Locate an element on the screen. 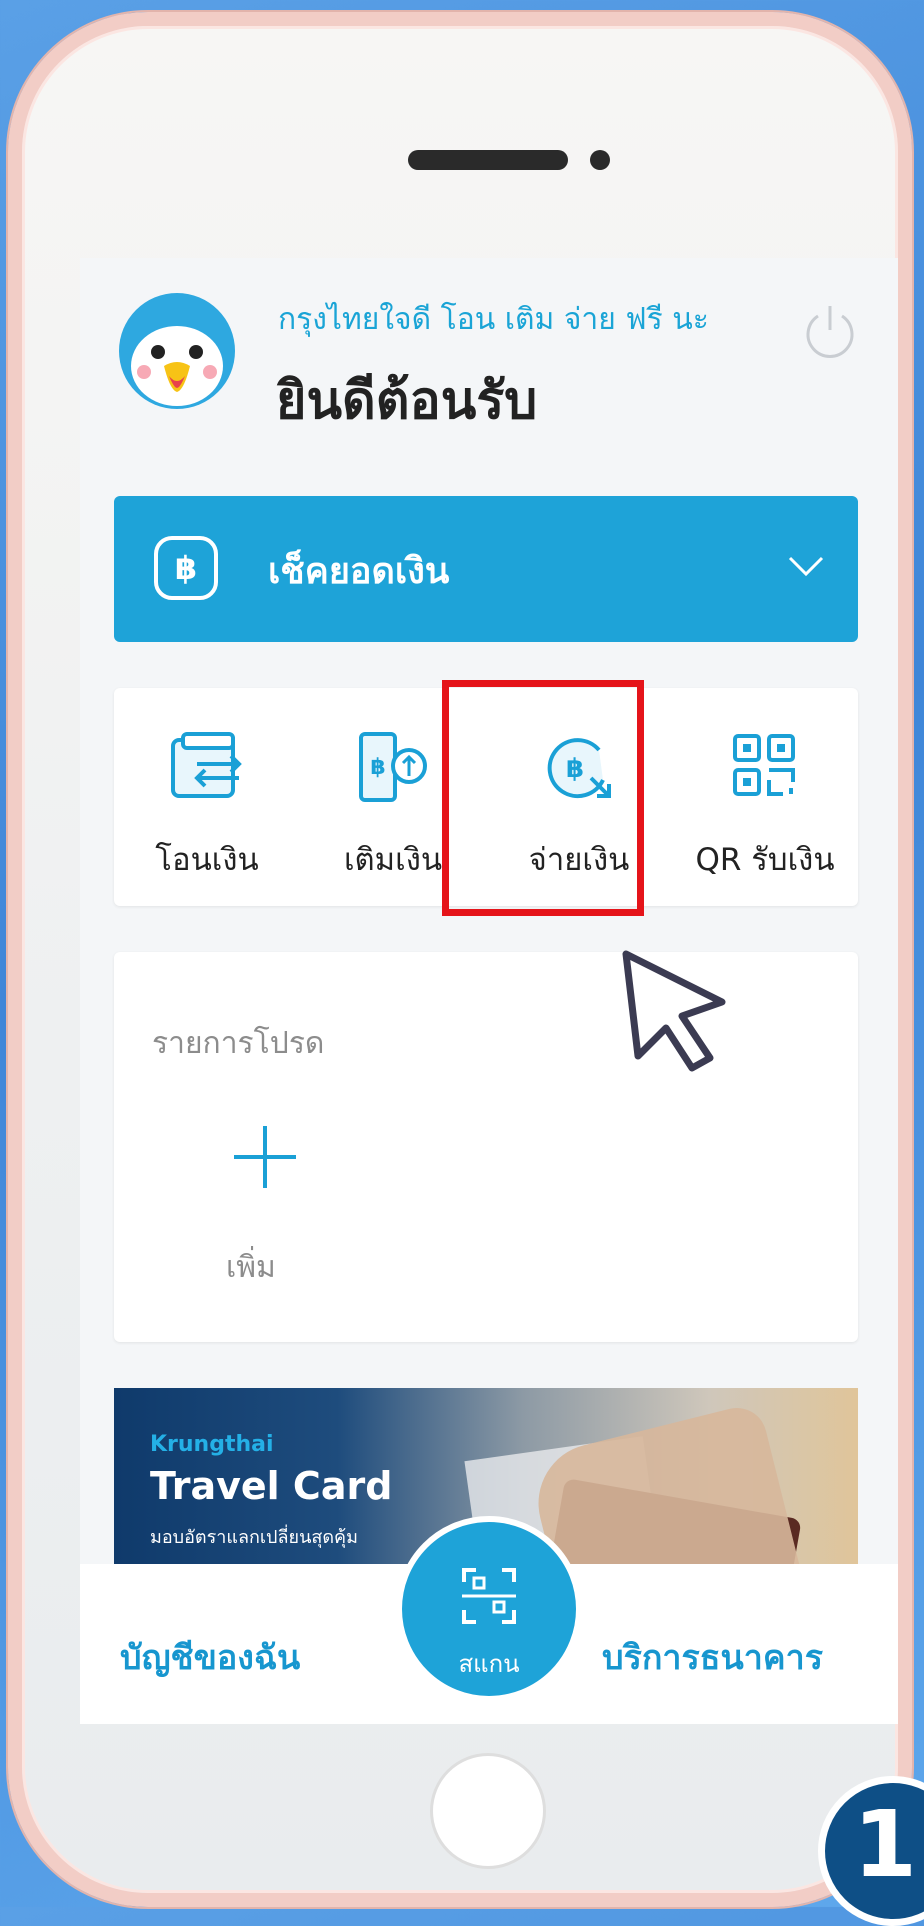 The width and height of the screenshot is (924, 1926). wallet-transfer-icon is located at coordinates (206, 765).